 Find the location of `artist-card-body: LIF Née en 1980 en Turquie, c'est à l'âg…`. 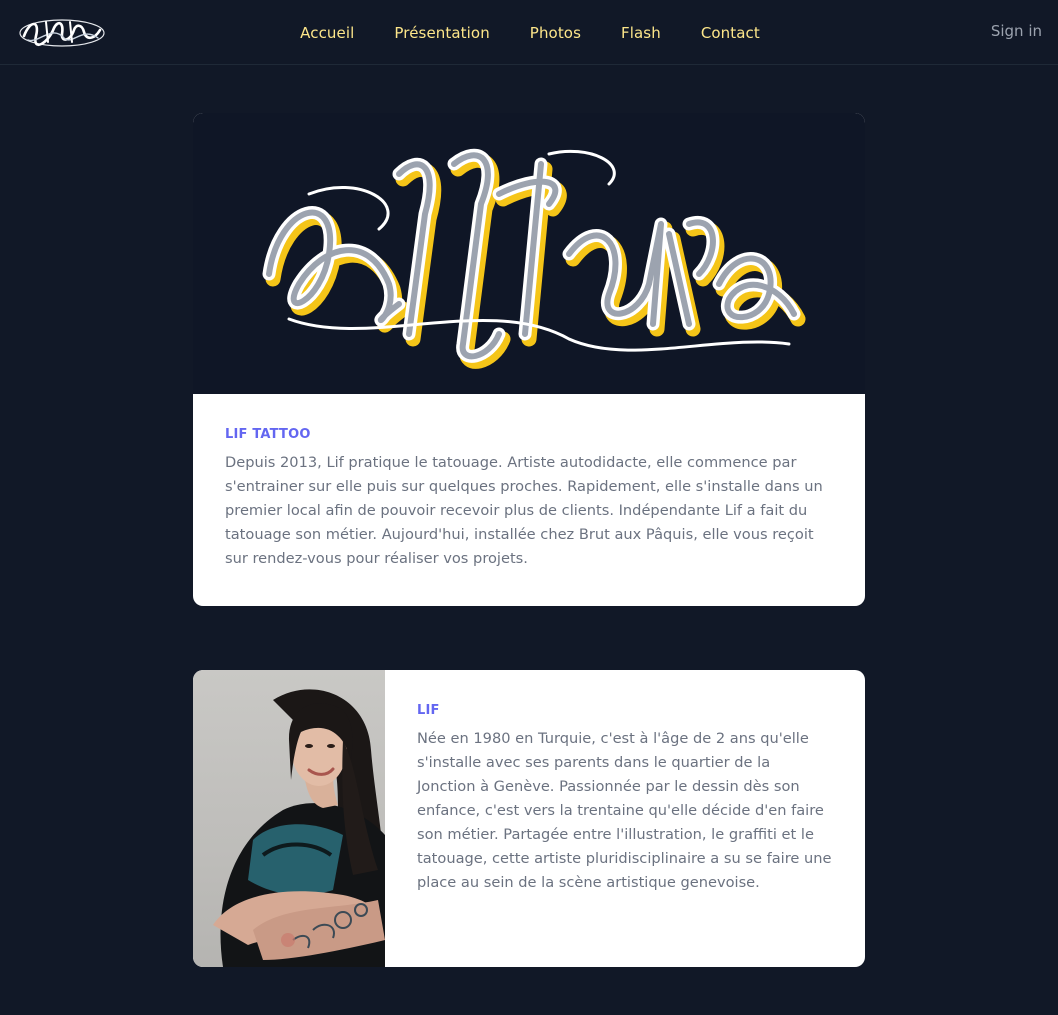

artist-card-body: LIF Née en 1980 en Turquie, c'est à l'âg… is located at coordinates (625, 818).